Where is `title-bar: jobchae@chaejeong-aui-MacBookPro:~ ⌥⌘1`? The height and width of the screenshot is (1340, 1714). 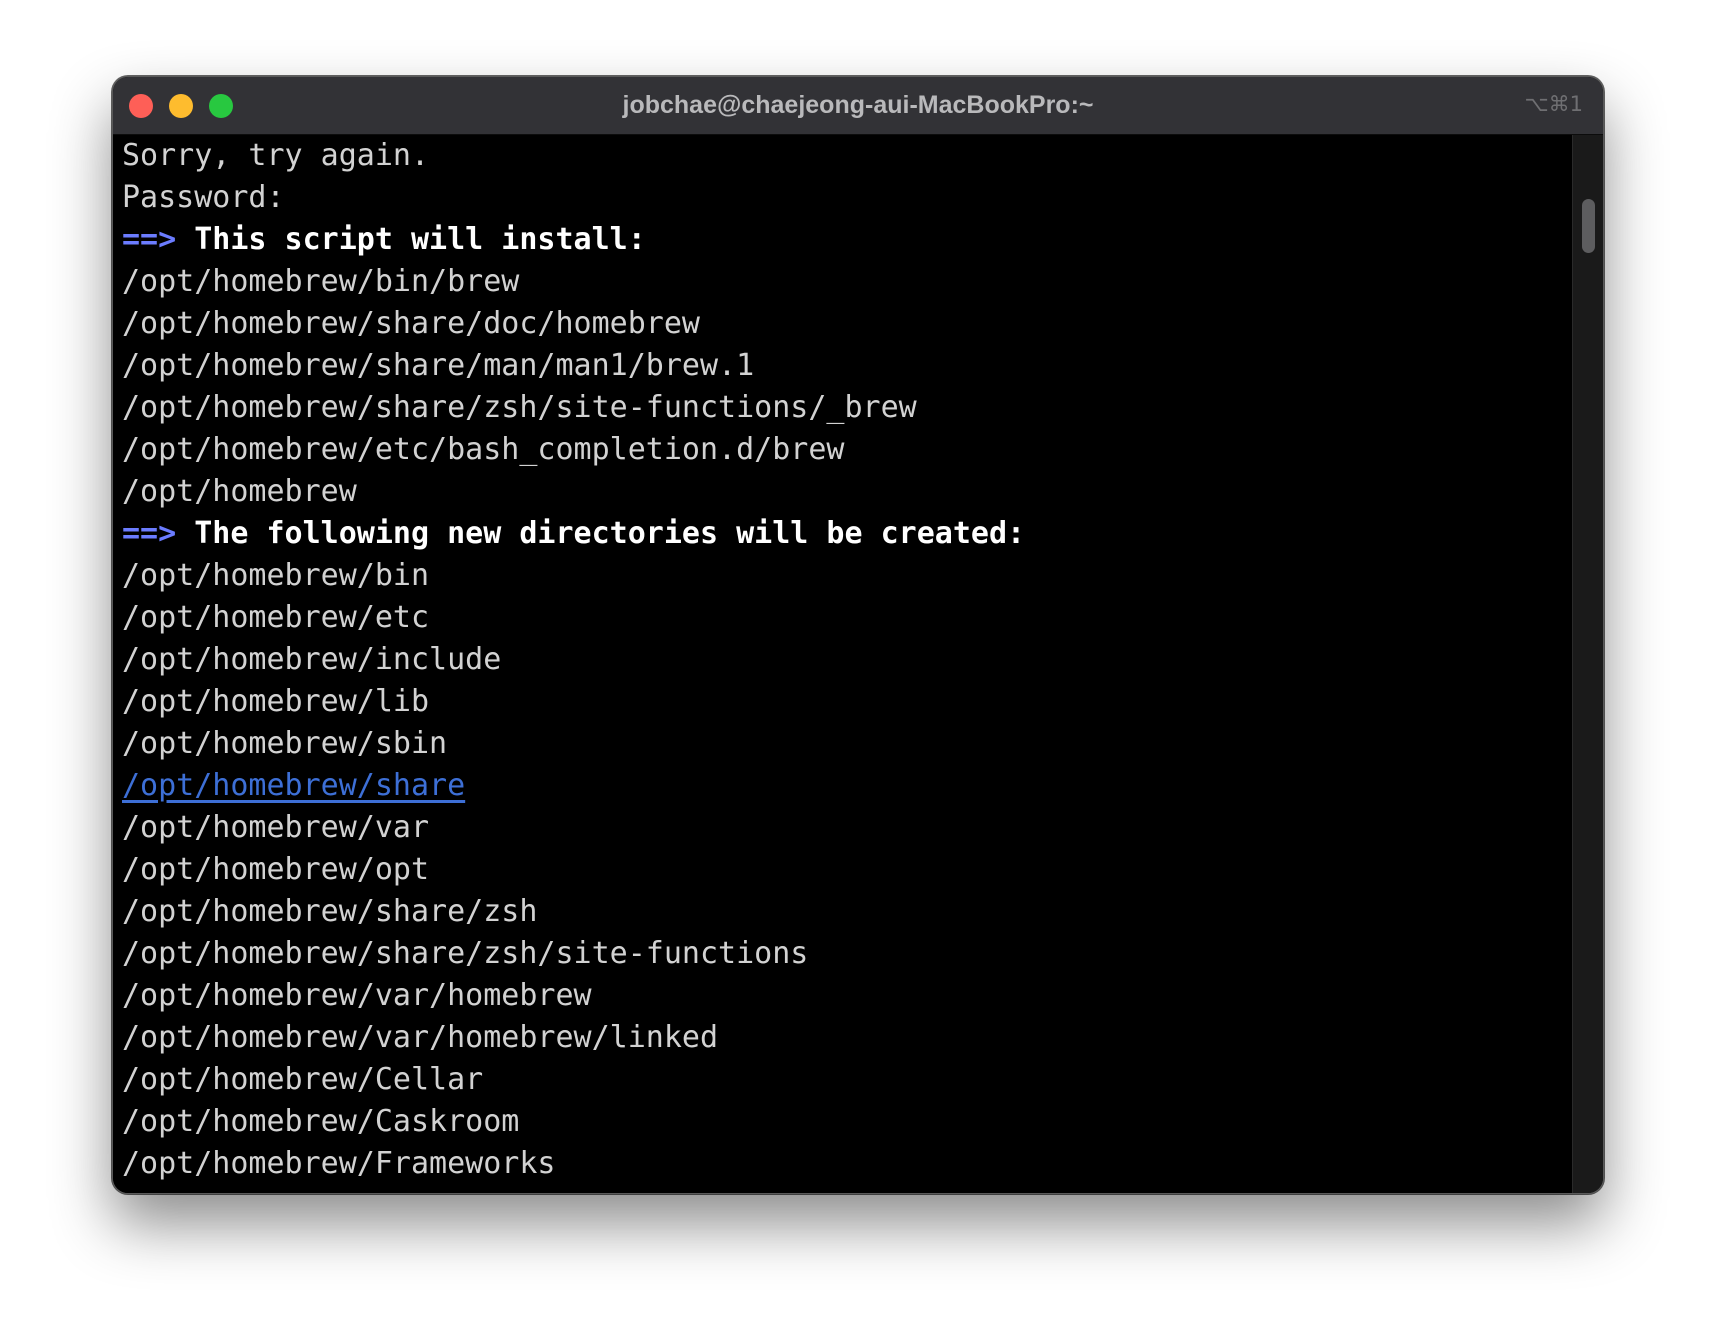 title-bar: jobchae@chaejeong-aui-MacBookPro:~ ⌥⌘1 is located at coordinates (858, 106).